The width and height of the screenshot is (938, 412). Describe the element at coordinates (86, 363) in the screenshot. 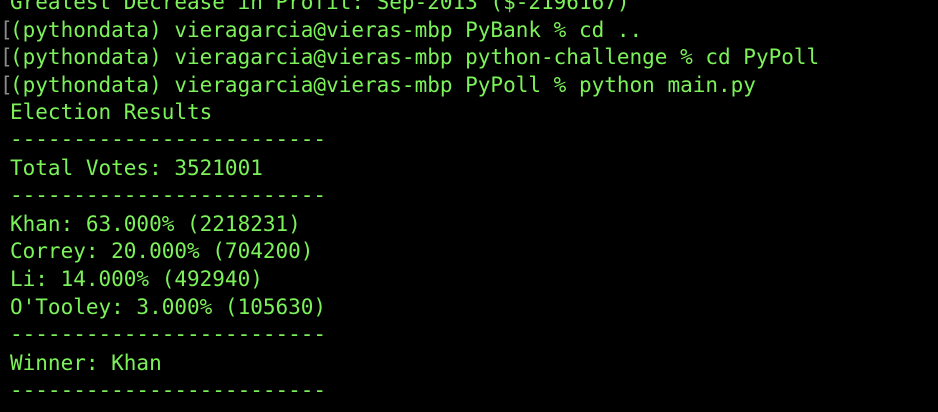

I see `winner-line: Winner: Khan` at that location.